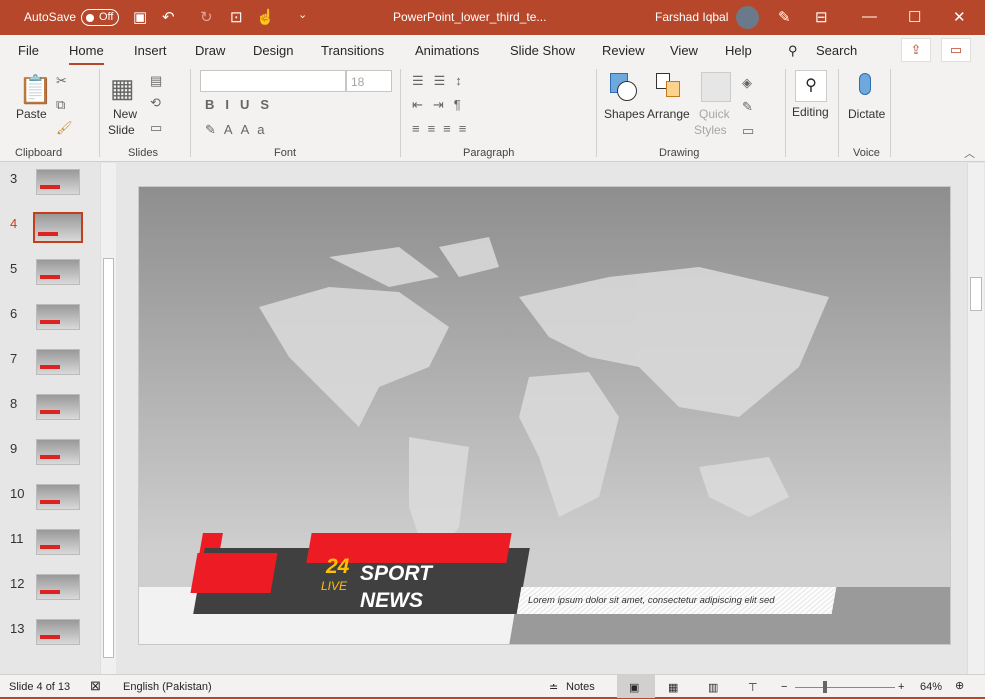 The width and height of the screenshot is (985, 699). I want to click on cut-icon: ✂, so click(61, 81).